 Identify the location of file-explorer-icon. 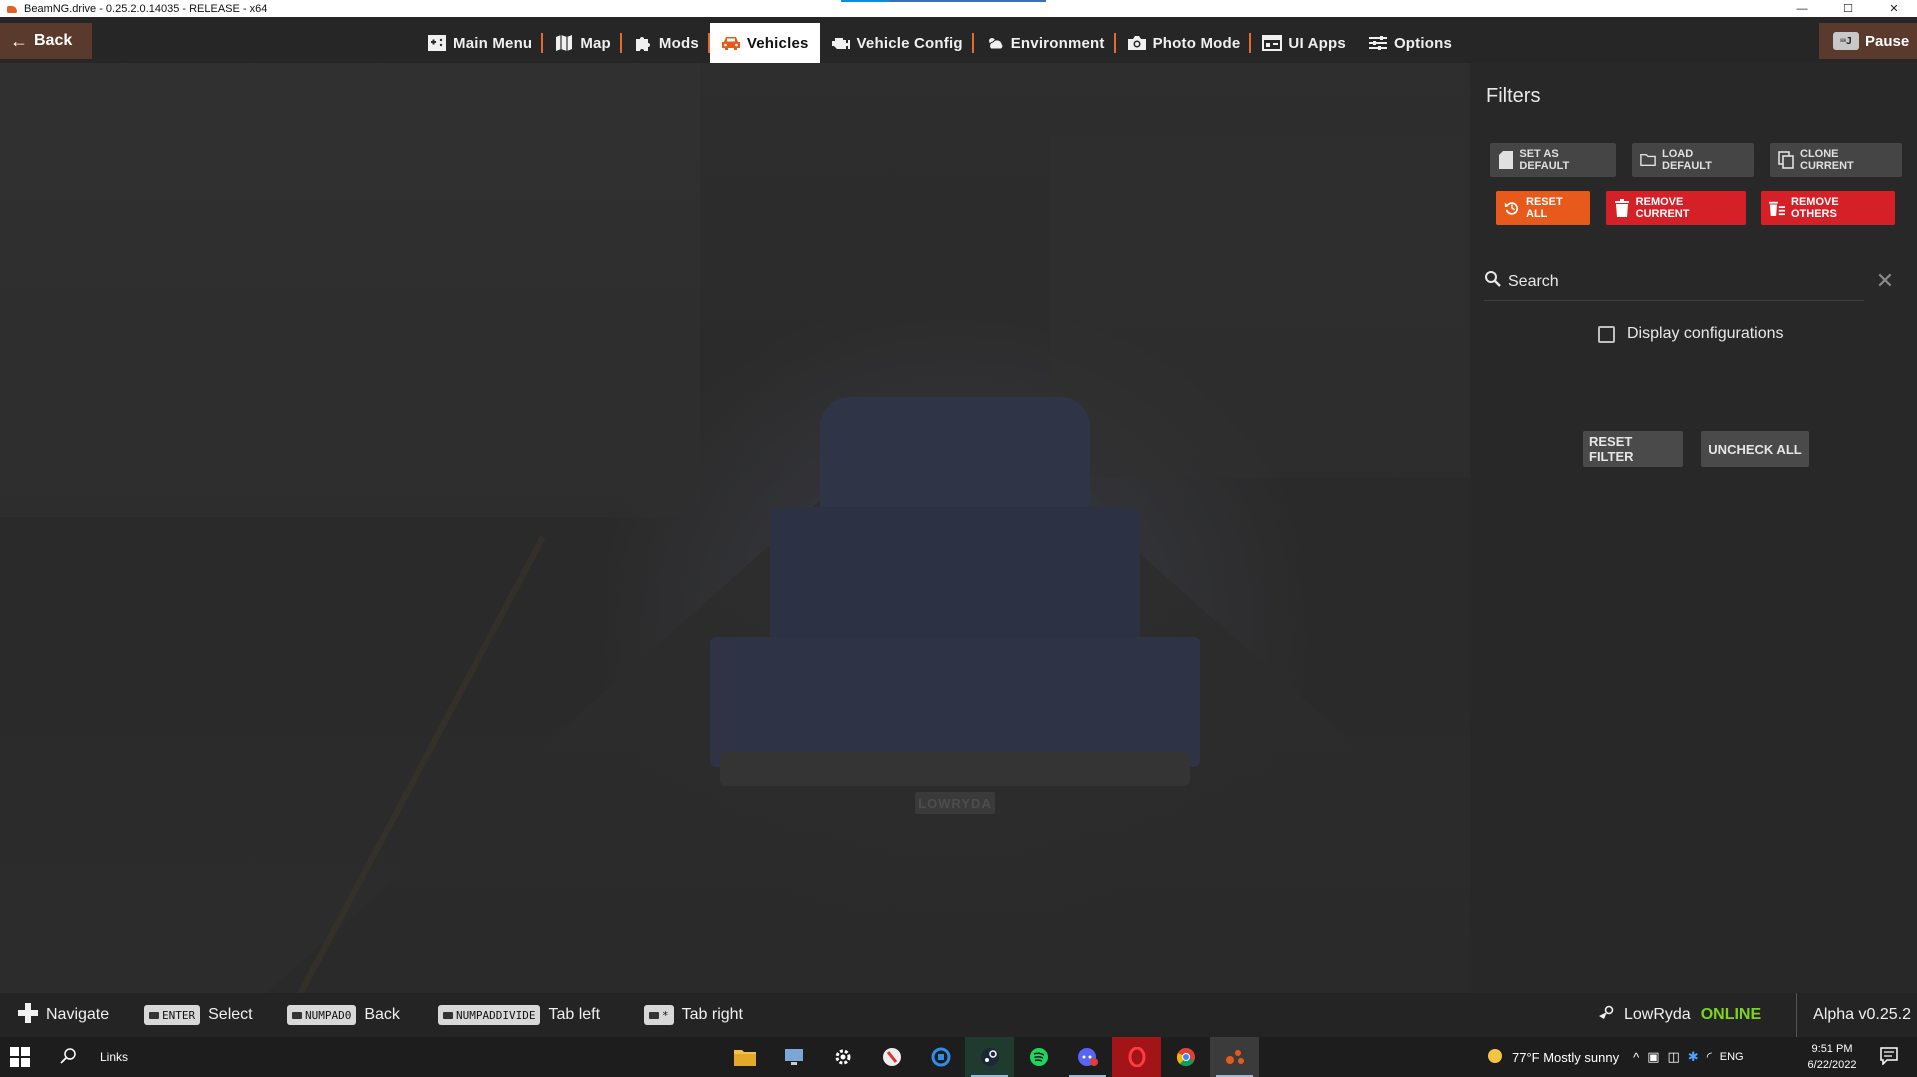
(744, 1057).